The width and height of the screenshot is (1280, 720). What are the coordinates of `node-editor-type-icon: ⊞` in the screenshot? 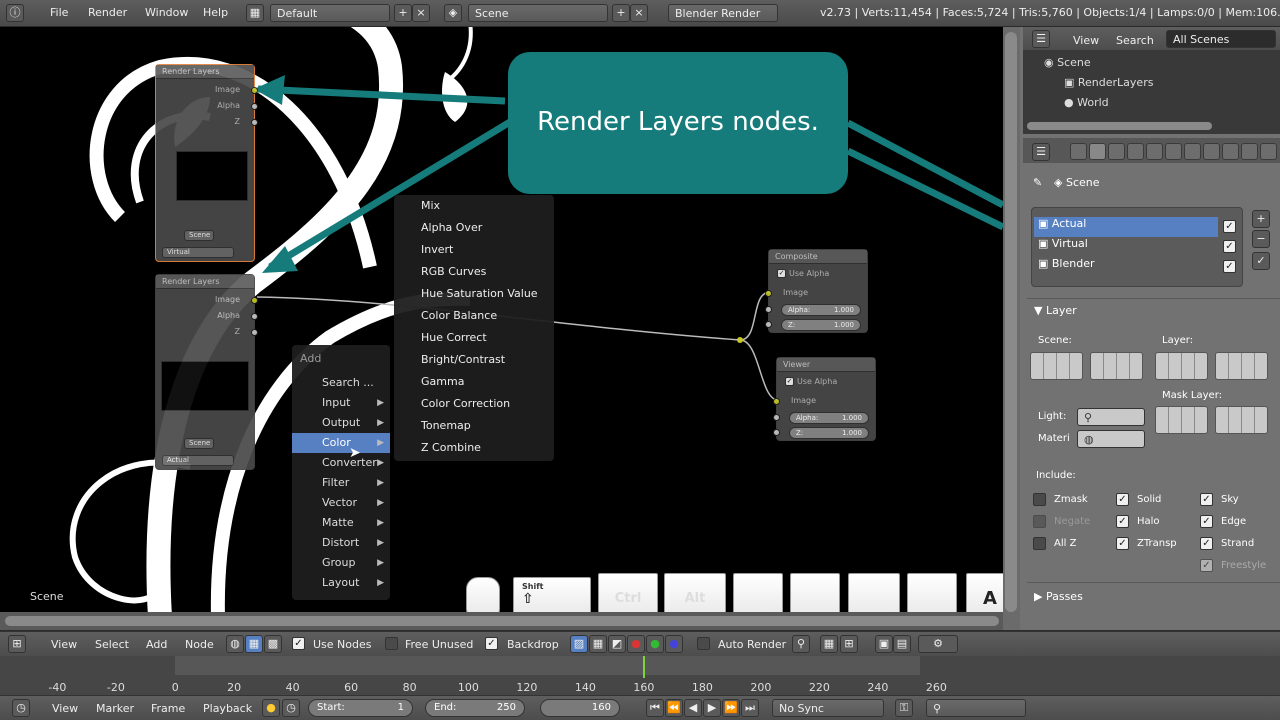 It's located at (17, 644).